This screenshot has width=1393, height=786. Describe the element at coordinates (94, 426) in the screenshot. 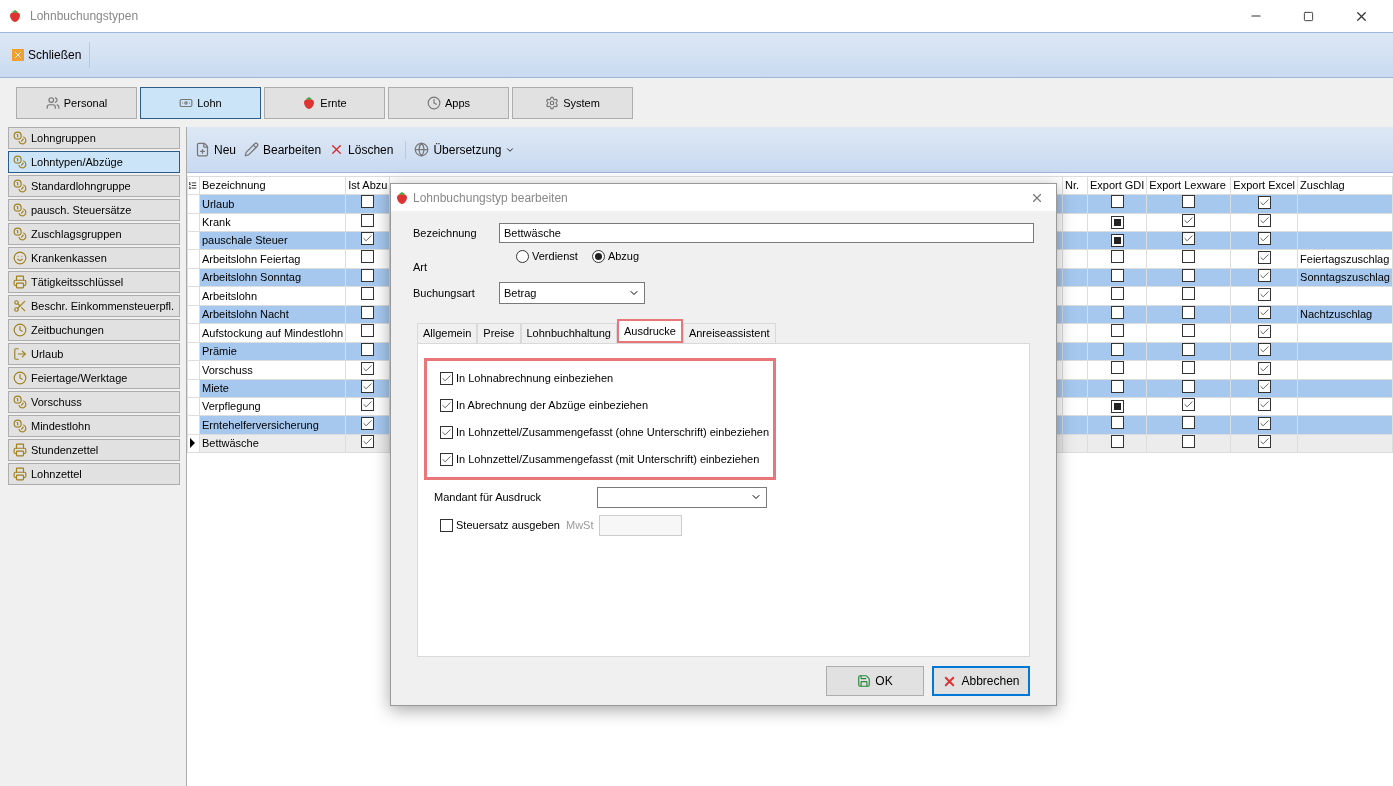

I see `sidebar-item: Mindestlohn` at that location.